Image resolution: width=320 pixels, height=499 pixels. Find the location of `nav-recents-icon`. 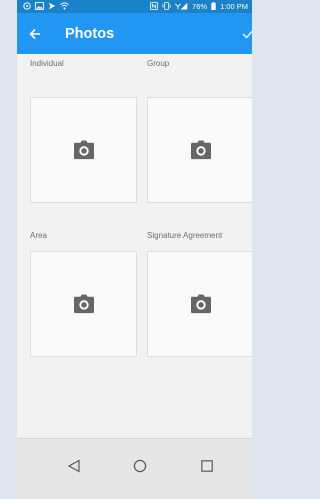

nav-recents-icon is located at coordinates (207, 466).